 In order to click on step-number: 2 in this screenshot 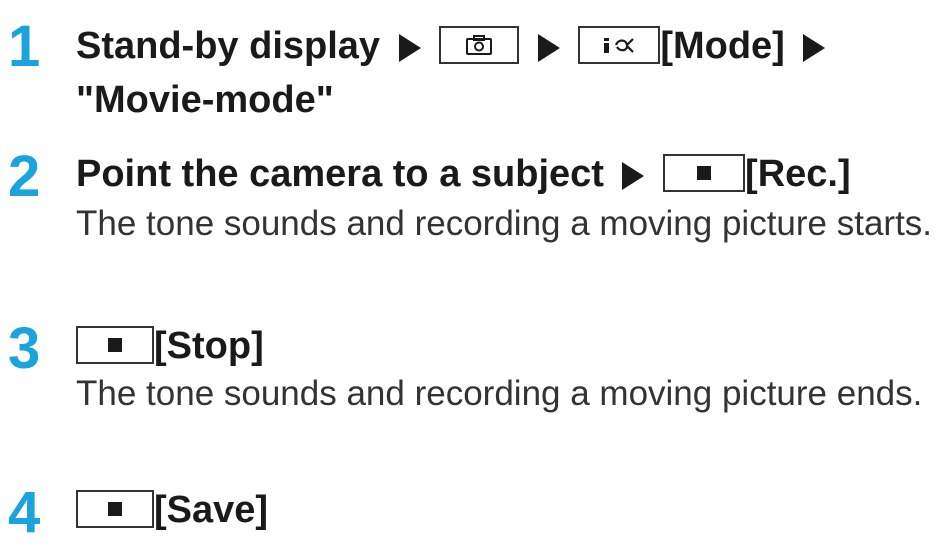, I will do `click(24, 176)`.